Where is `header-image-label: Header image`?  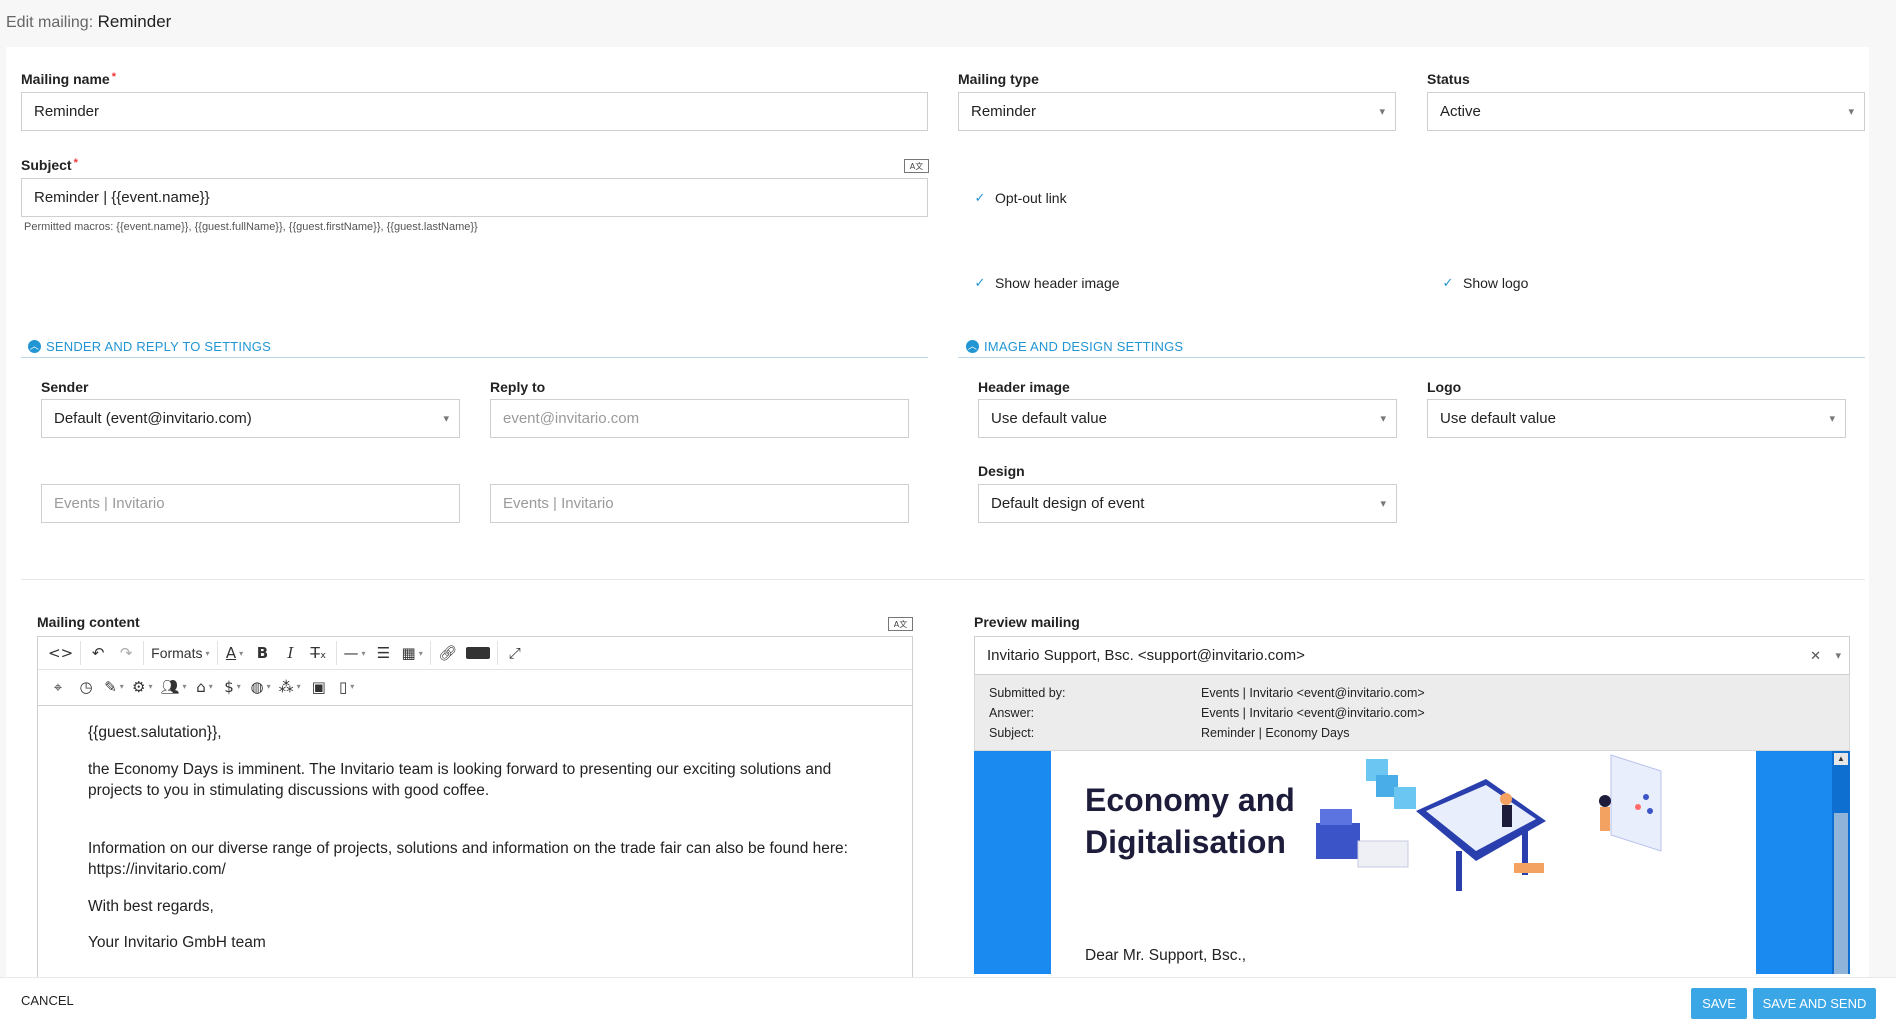
header-image-label: Header image is located at coordinates (1024, 387).